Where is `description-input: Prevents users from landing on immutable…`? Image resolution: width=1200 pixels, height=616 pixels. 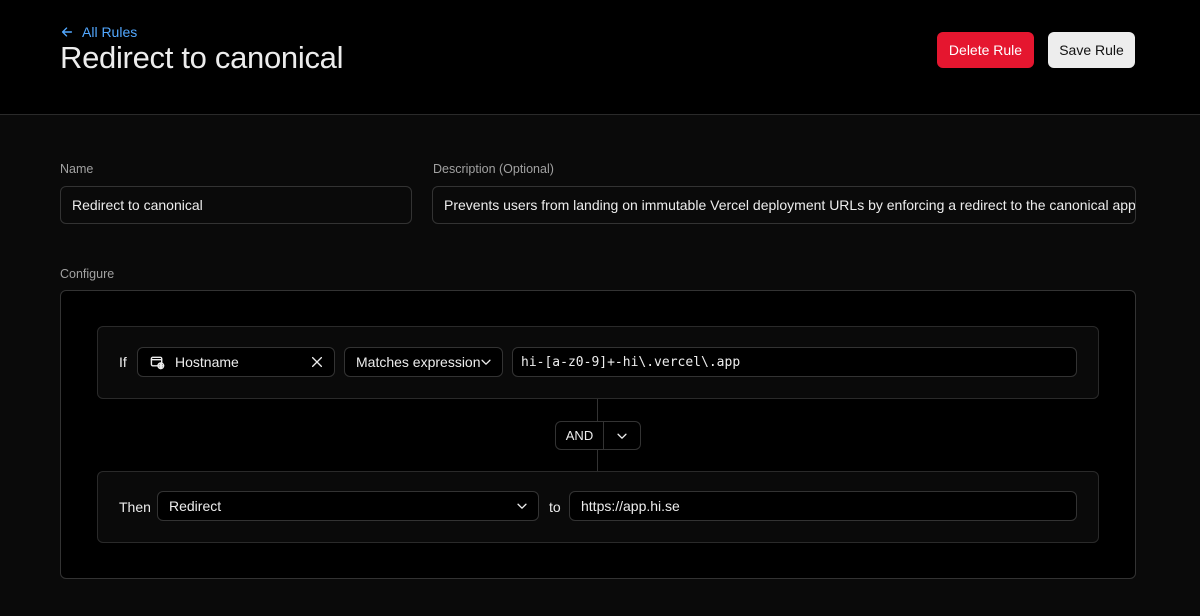
description-input: Prevents users from landing on immutable… is located at coordinates (784, 205).